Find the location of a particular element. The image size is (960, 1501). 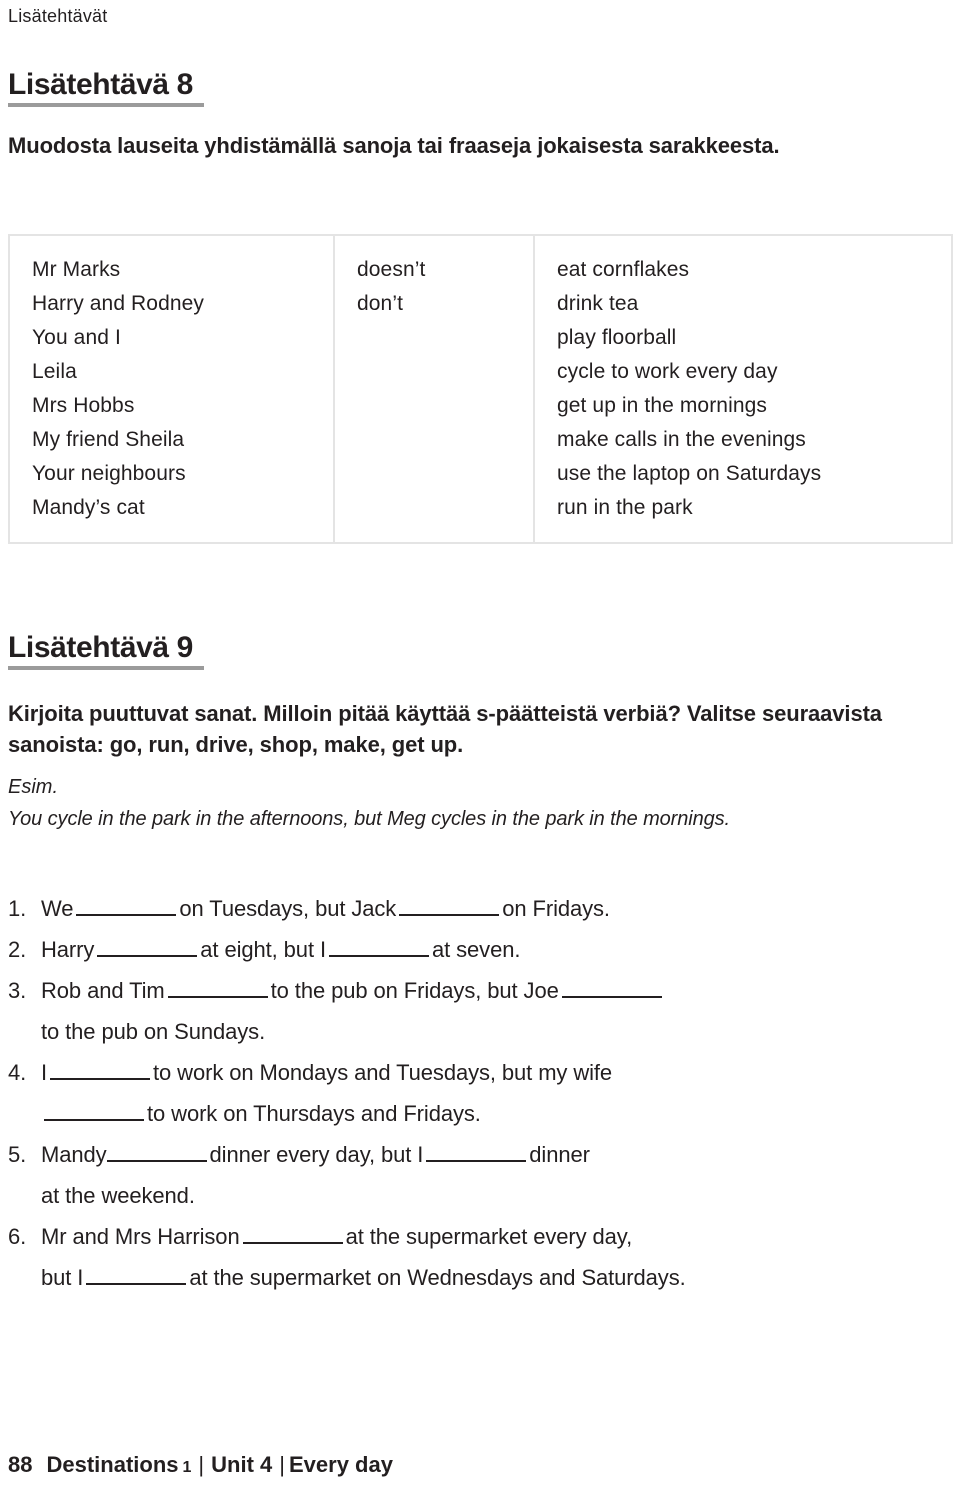

text-fragment: but I is located at coordinates (62, 1277).